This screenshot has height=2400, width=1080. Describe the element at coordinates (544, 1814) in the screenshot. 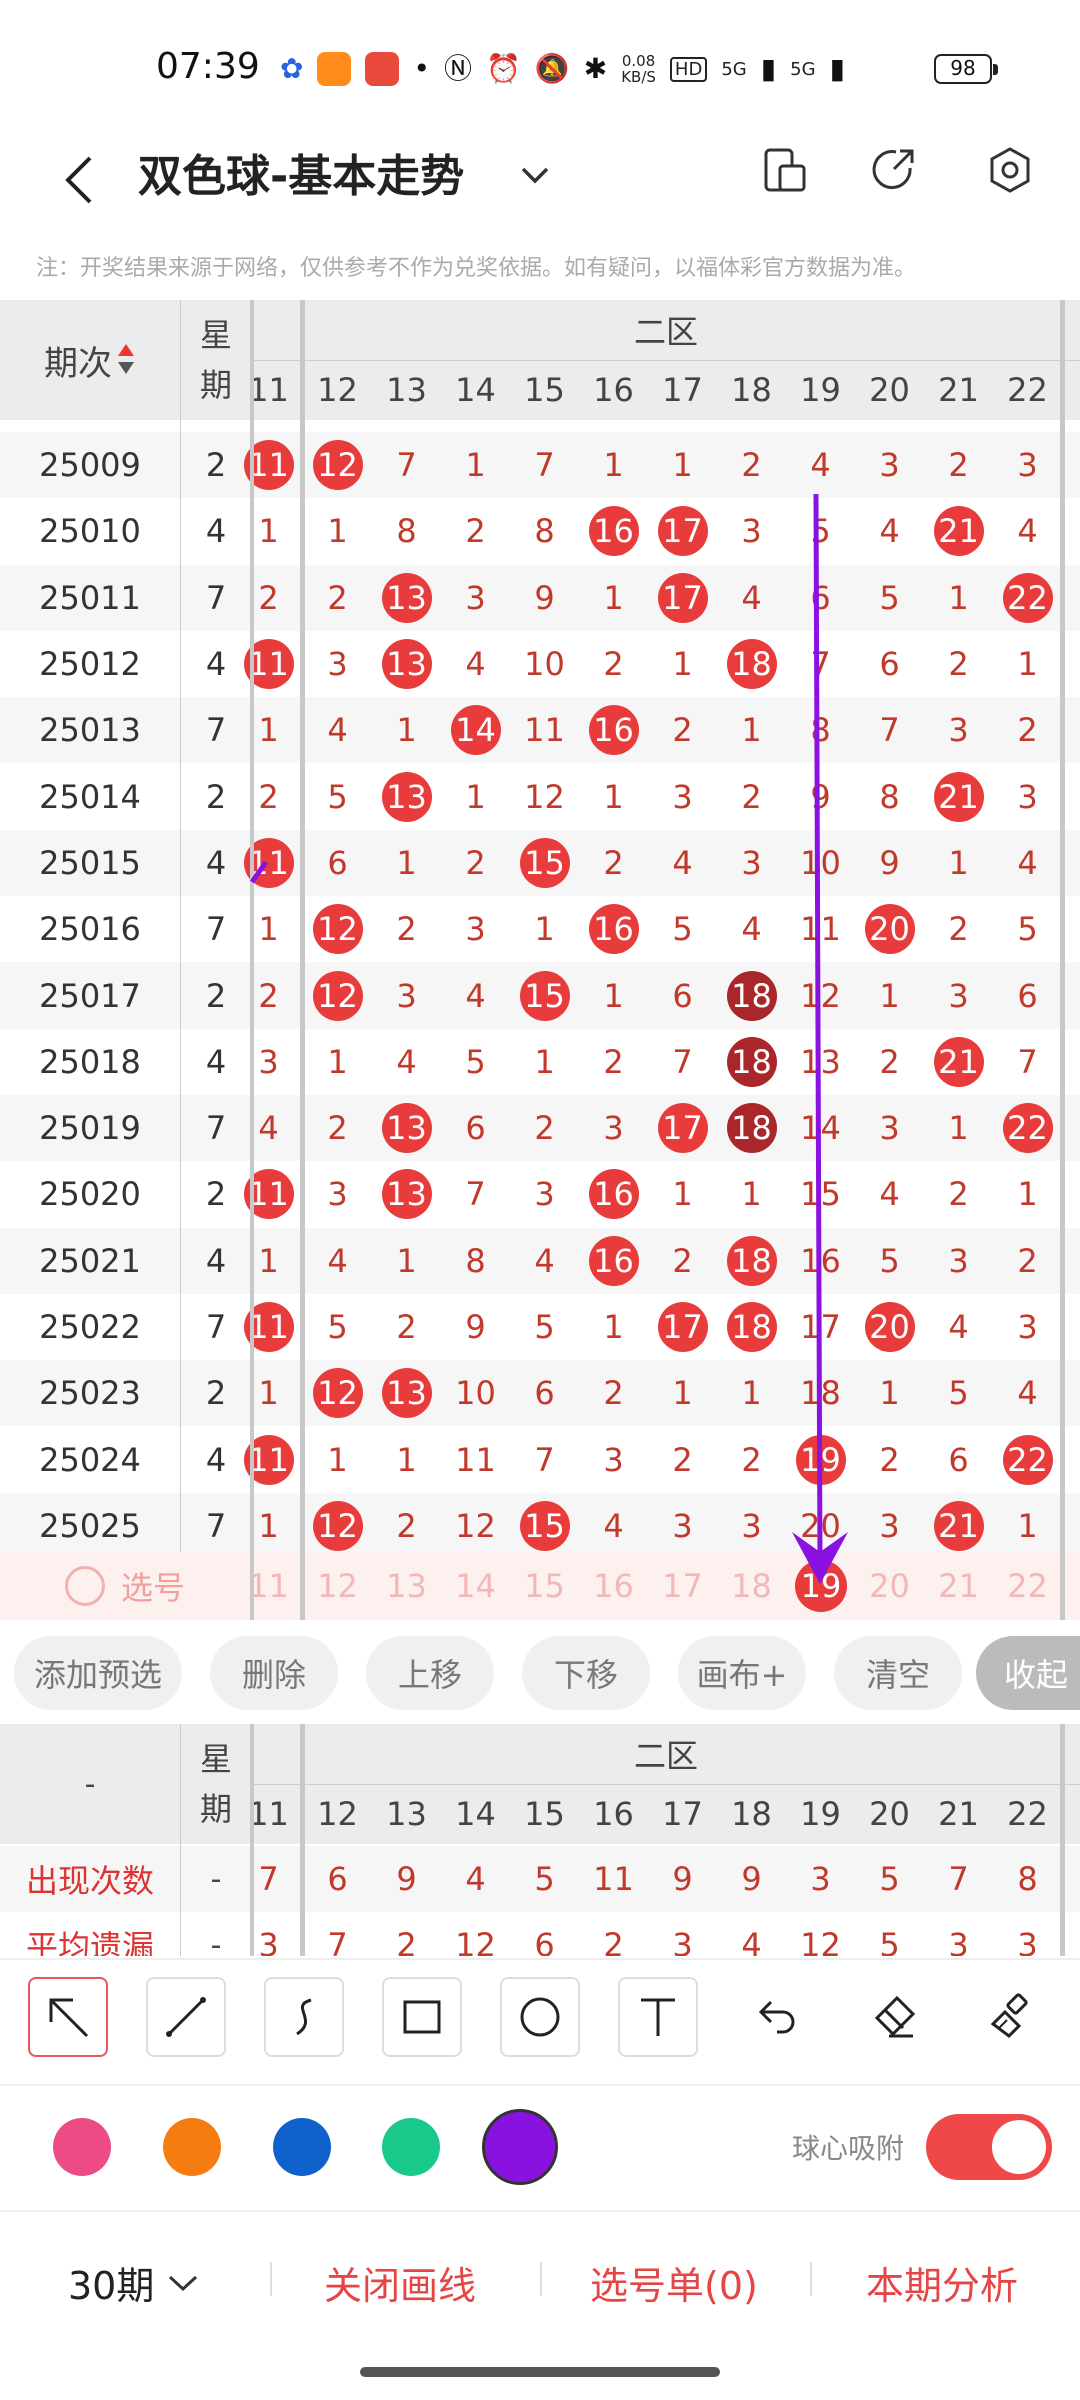

I see `stats-column-header: 15` at that location.